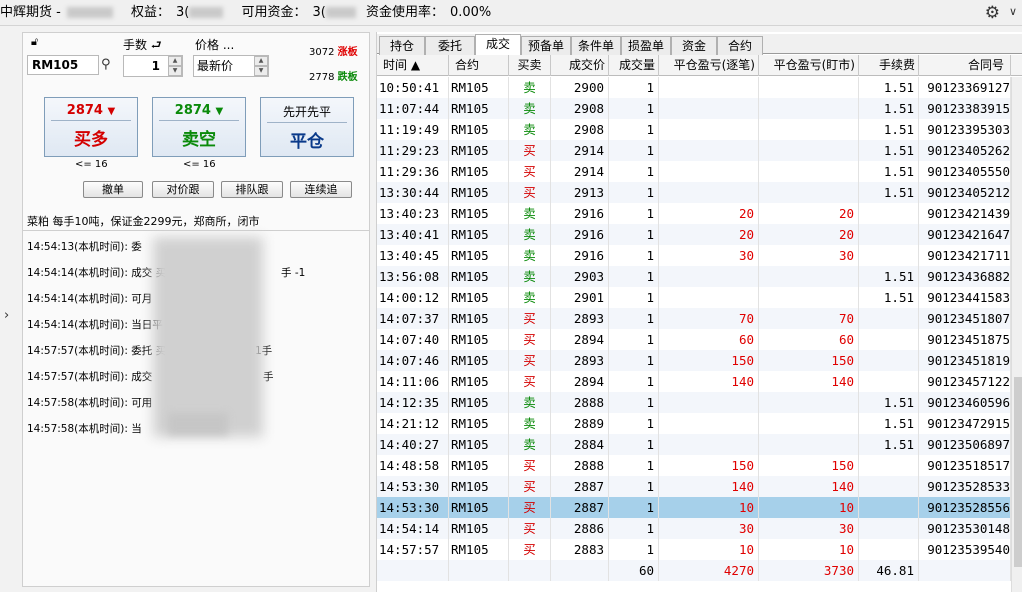  Describe the element at coordinates (699, 171) in the screenshot. I see `table-row: 11:29:36 RM105 买 2914 1 1.51 90123405550` at that location.